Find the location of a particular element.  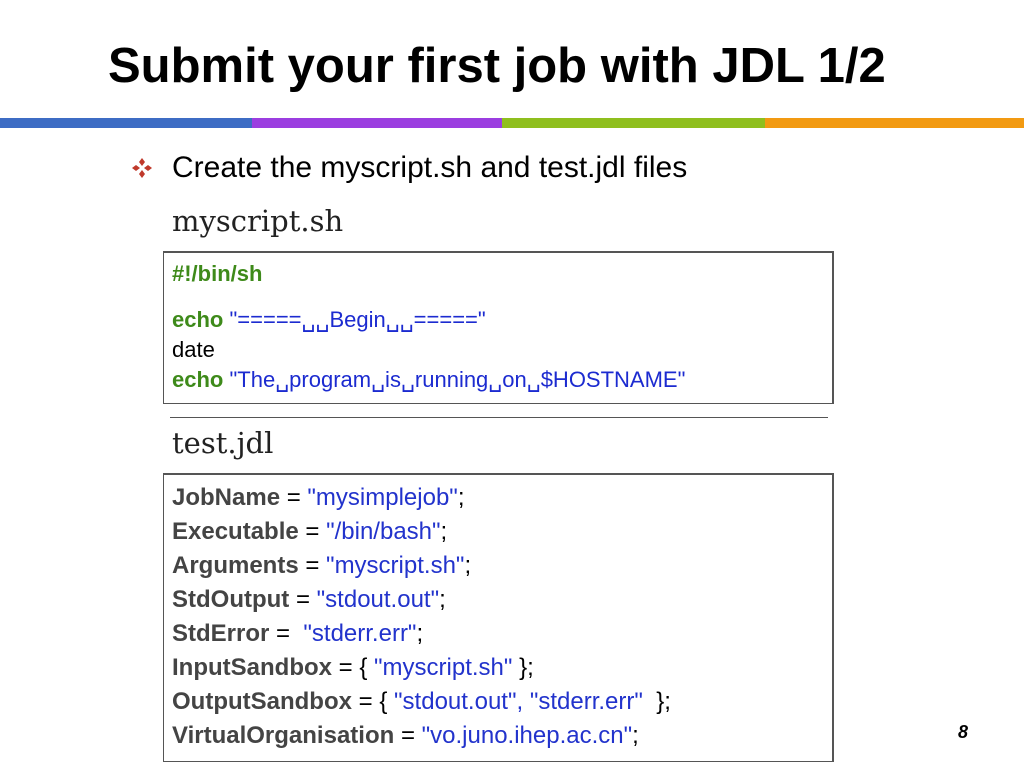

jdl-value: "vo.juno.ihep.ac.cn" is located at coordinates (527, 735).